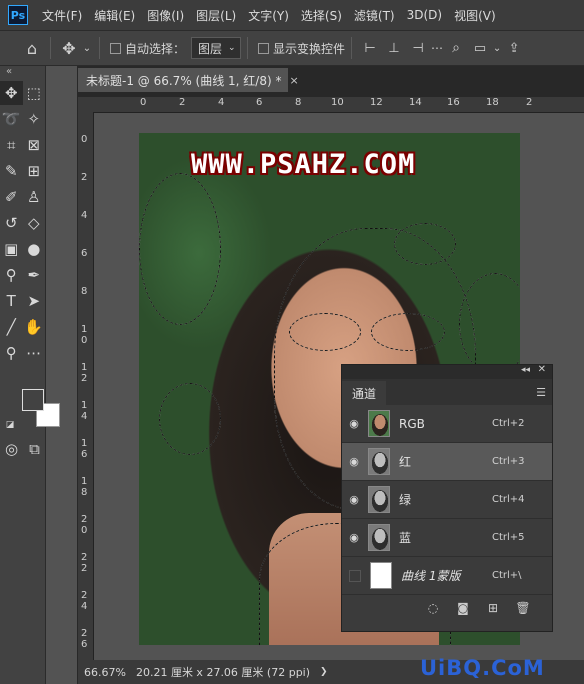  I want to click on ruler-label: 16, so click(453, 102).